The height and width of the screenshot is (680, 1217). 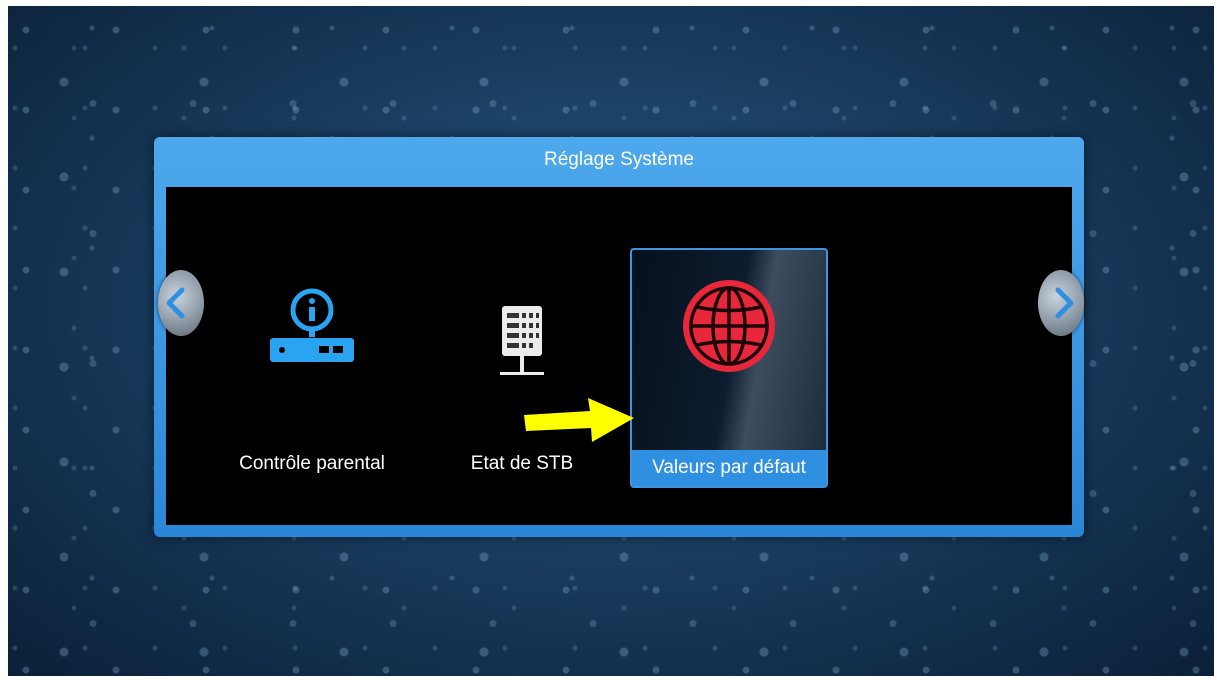 I want to click on menu-item-default-values: Valeurs par défaut, so click(x=729, y=368).